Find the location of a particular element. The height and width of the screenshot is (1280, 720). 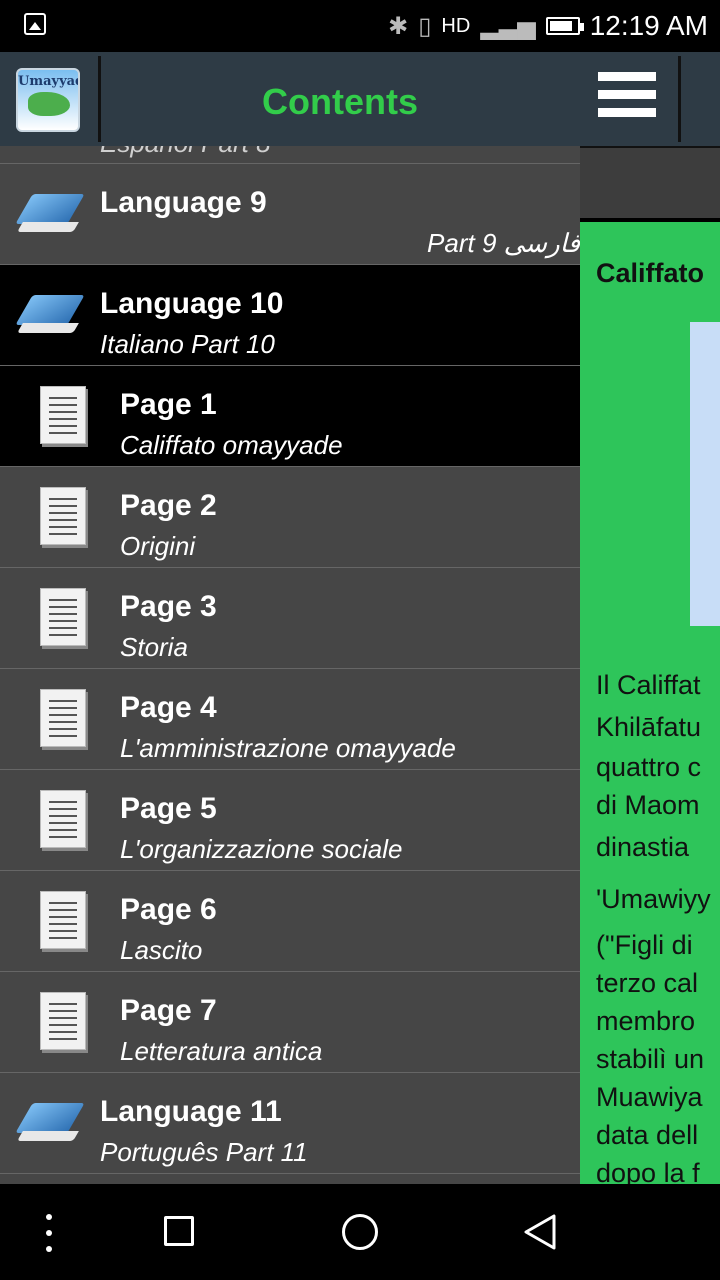

clock: 12:19 AM is located at coordinates (648, 25).